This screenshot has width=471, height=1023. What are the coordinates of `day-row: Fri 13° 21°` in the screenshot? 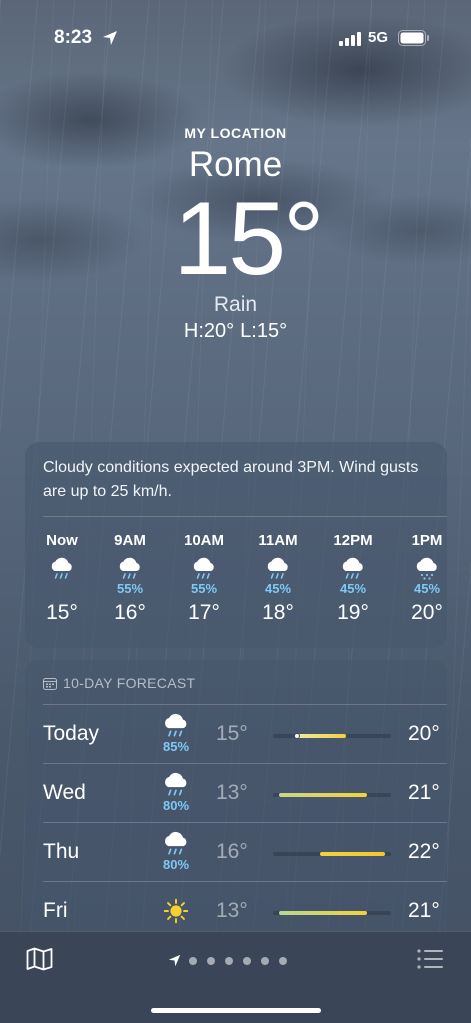 It's located at (245, 906).